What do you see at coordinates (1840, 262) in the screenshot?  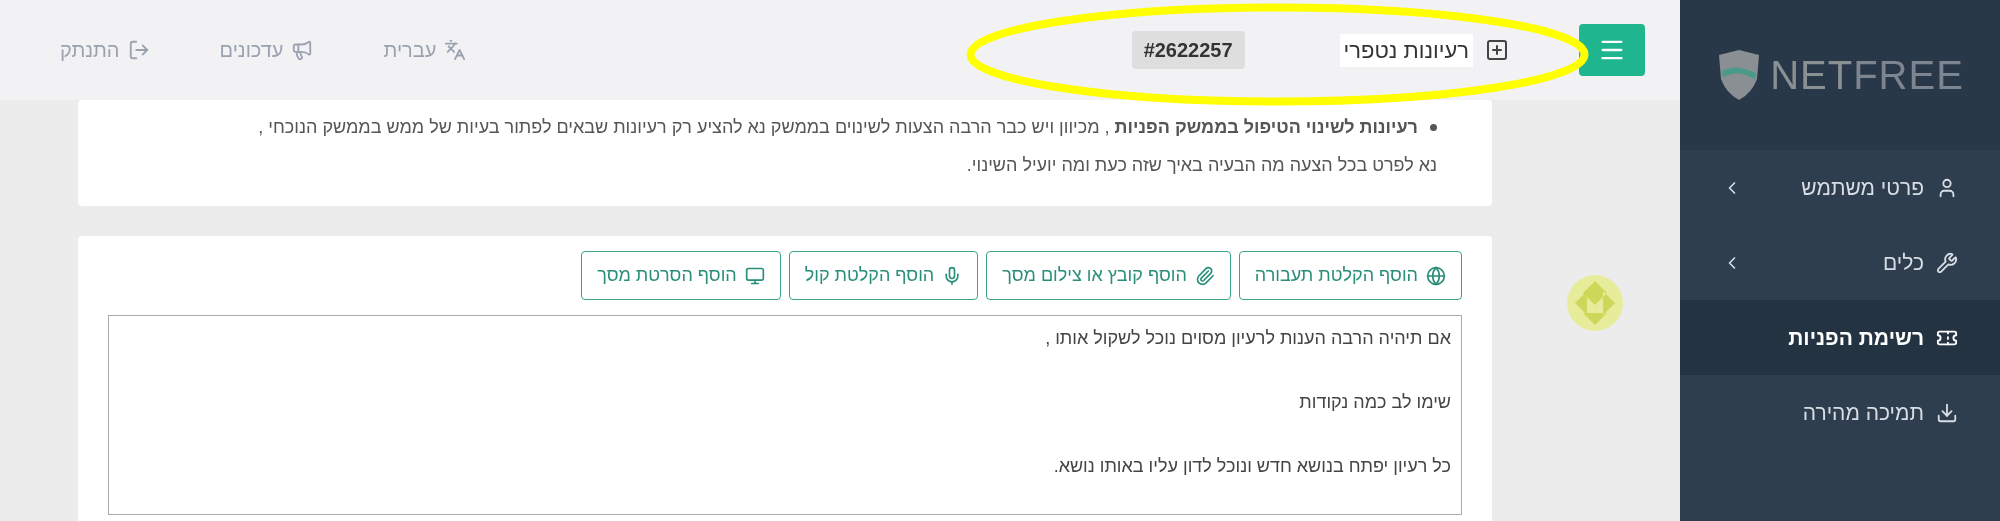 I see `sidebar-item: כלים` at bounding box center [1840, 262].